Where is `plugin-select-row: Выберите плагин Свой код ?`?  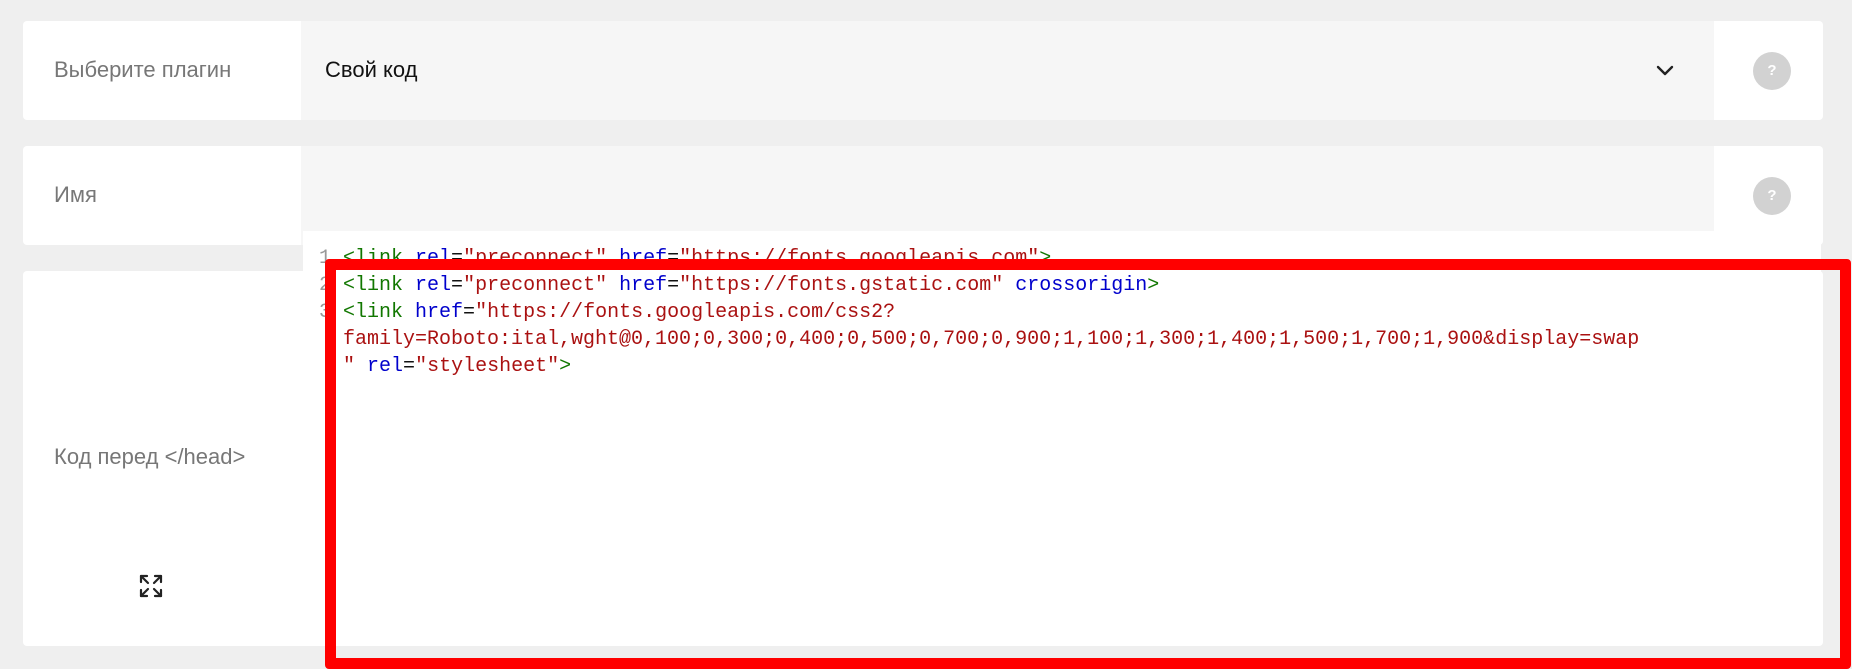 plugin-select-row: Выберите плагин Свой код ? is located at coordinates (923, 70).